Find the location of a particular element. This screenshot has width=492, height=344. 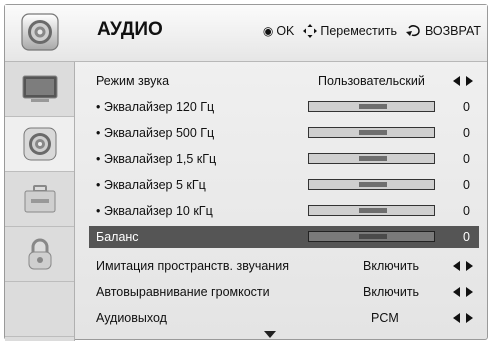

setting-row-eq-10khz: • Эквалайзер 10 кГц 0 is located at coordinates (284, 211).